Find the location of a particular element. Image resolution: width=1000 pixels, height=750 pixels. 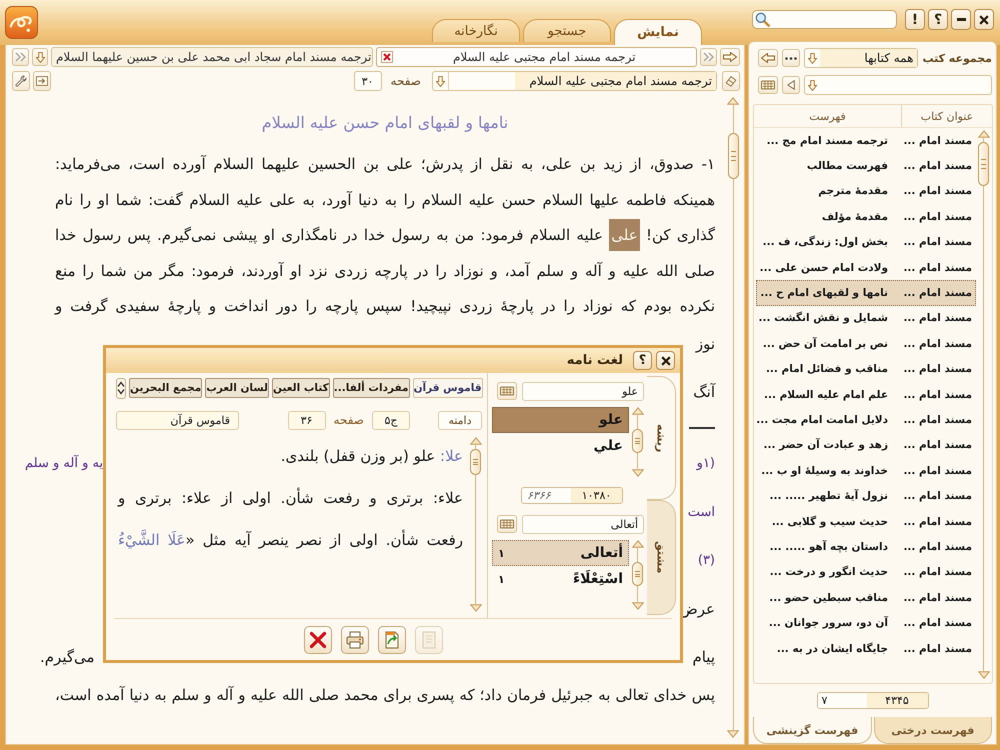

tab: فهرست درختی is located at coordinates (933, 730).